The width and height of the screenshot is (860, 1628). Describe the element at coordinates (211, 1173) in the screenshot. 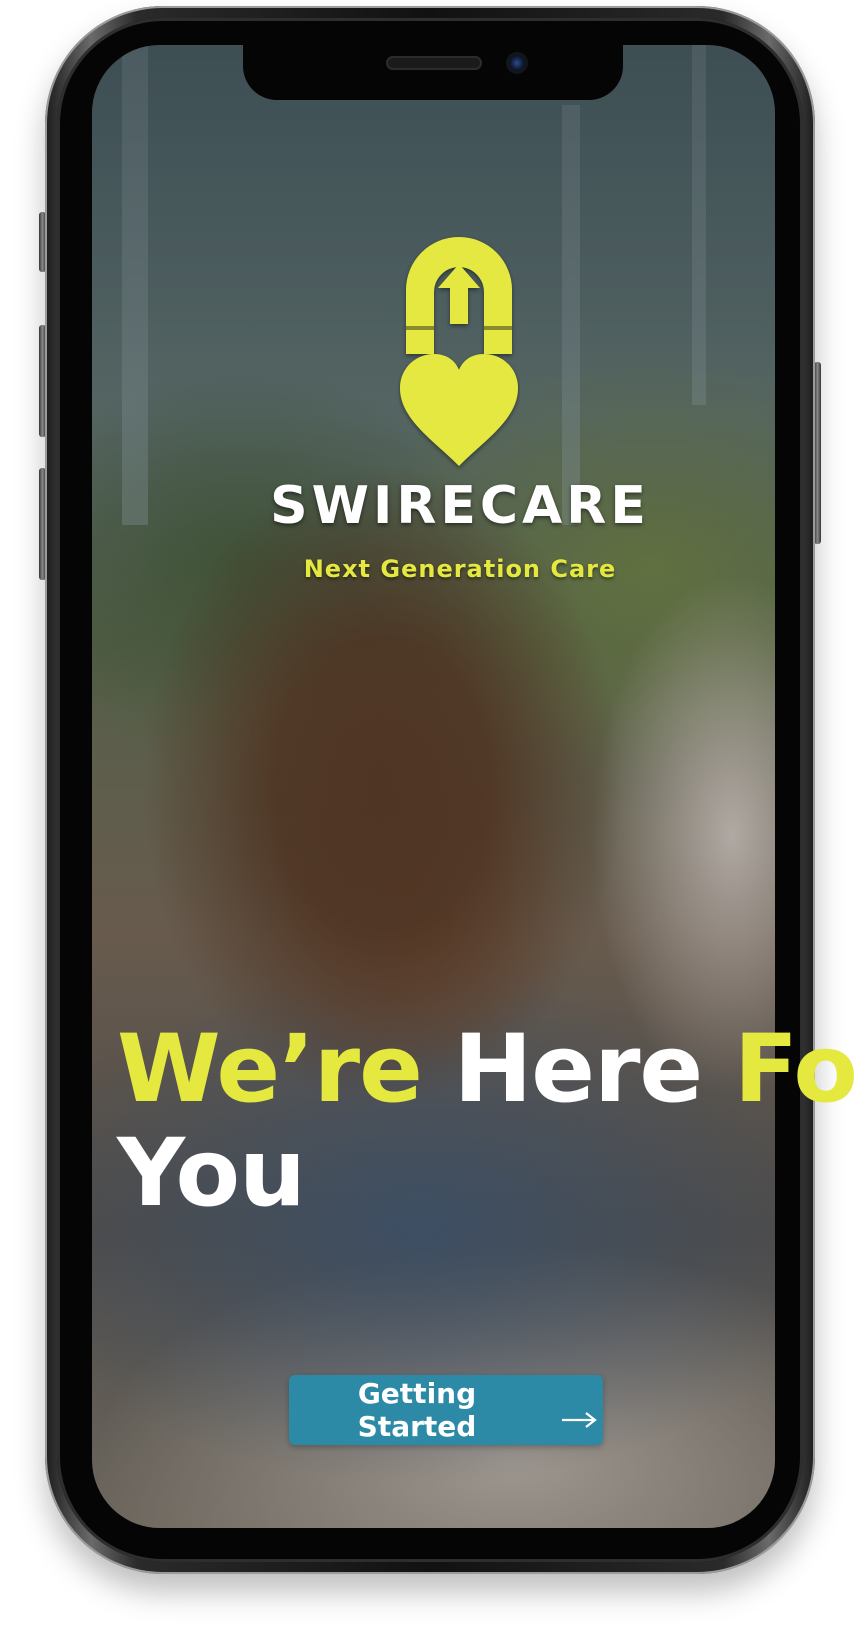

I see `headline-word: You` at that location.